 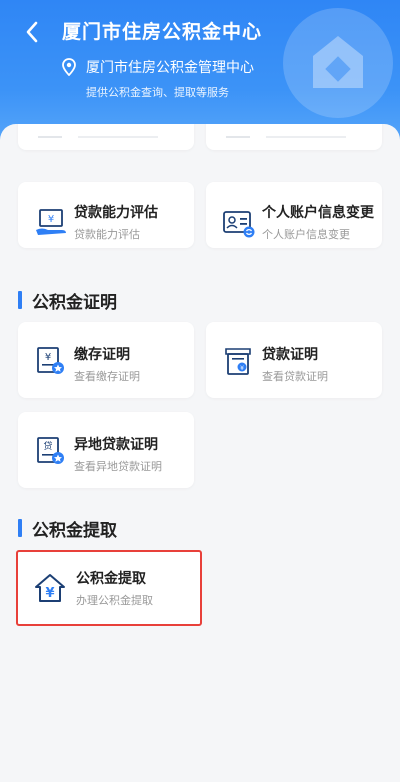 What do you see at coordinates (109, 588) in the screenshot?
I see `card-fund-withdraw: ¥ 公积金提取 办理公积金提取` at bounding box center [109, 588].